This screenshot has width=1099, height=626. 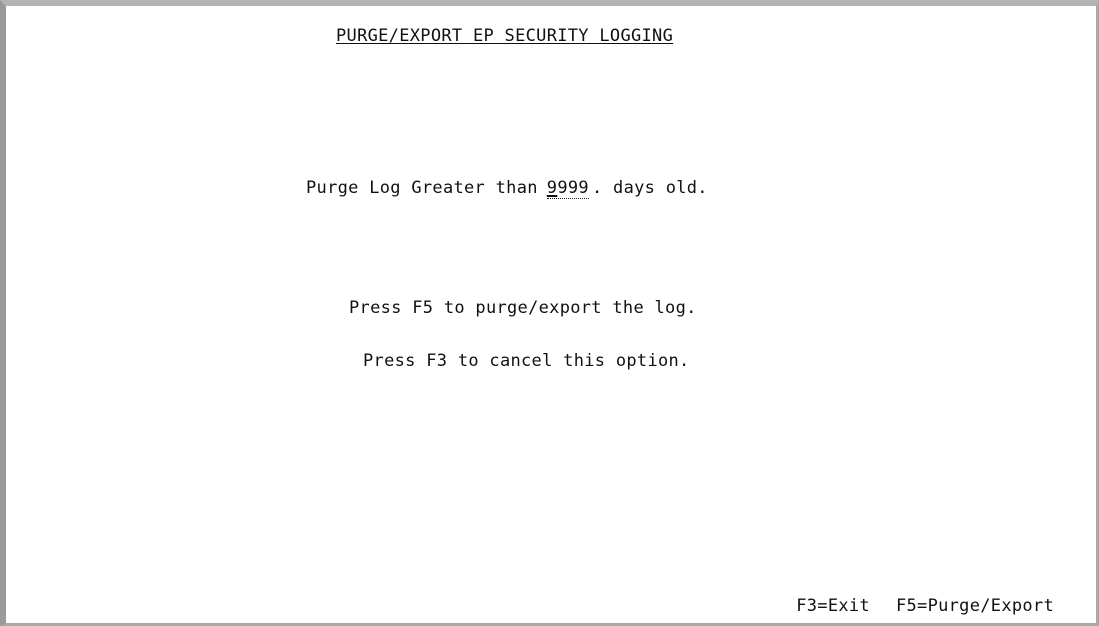 What do you see at coordinates (573, 188) in the screenshot?
I see `remaining-chars: 999` at bounding box center [573, 188].